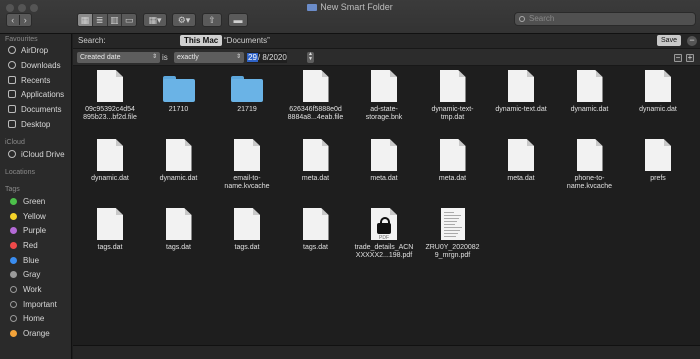 The width and height of the screenshot is (700, 359). Describe the element at coordinates (12, 94) in the screenshot. I see `applications-icon` at that location.